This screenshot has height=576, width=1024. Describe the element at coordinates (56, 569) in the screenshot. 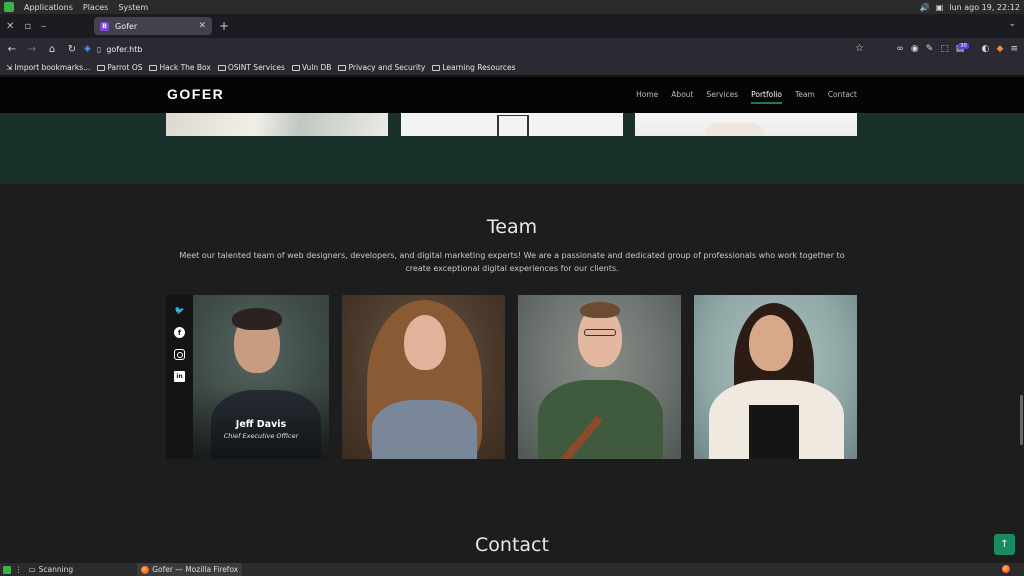

I see `taskbar-label: Scanning` at that location.